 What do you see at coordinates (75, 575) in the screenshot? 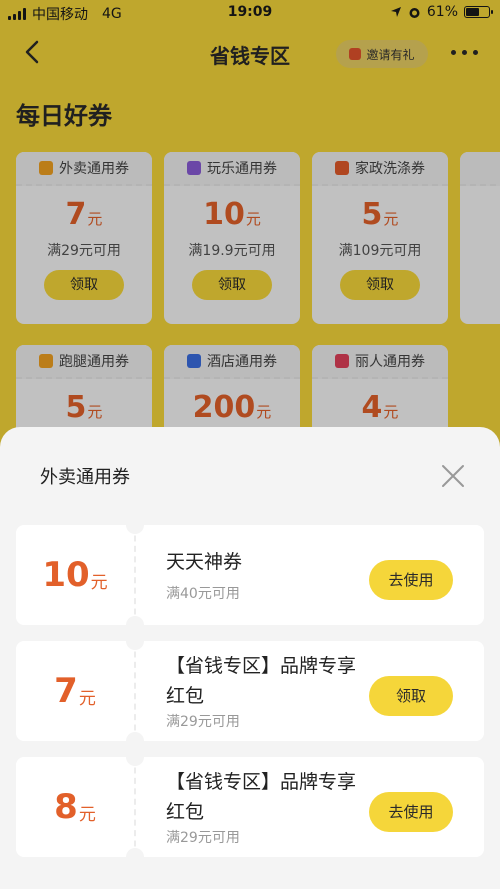
I see `sheet-coupon-amount: 10 元` at bounding box center [75, 575].